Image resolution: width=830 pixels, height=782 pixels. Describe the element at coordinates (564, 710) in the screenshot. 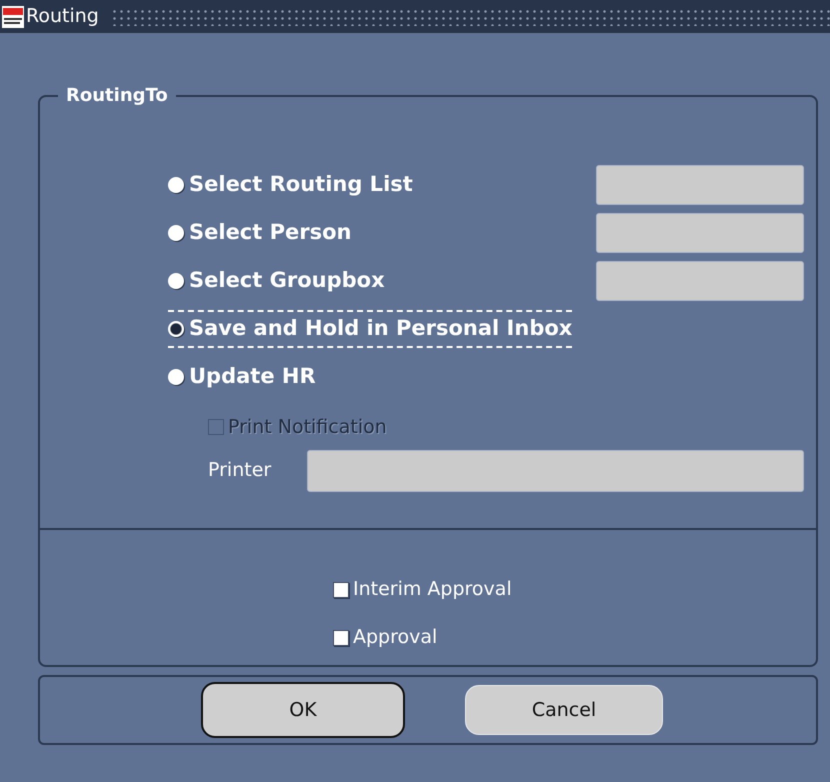

I see `cancel-button: Cancel` at that location.